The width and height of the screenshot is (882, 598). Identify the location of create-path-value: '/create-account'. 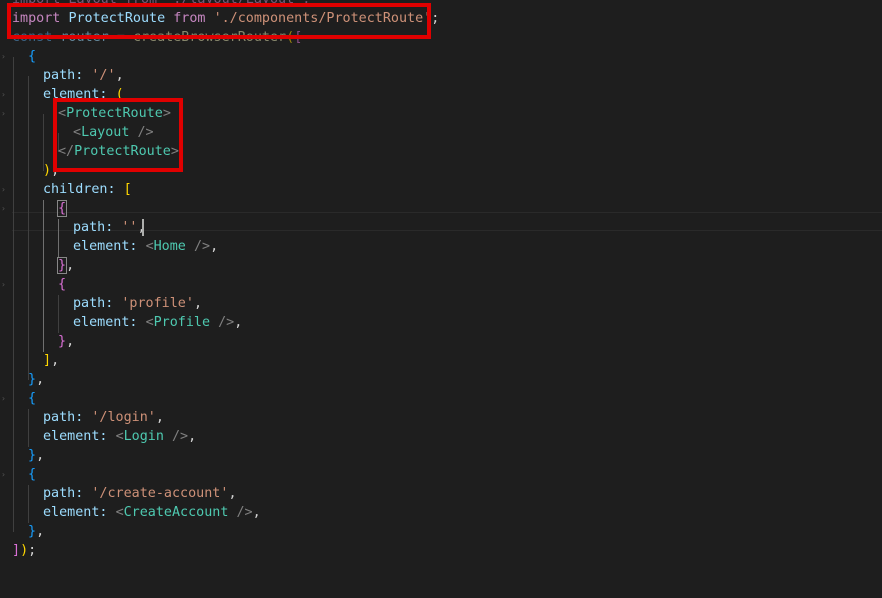
(160, 493).